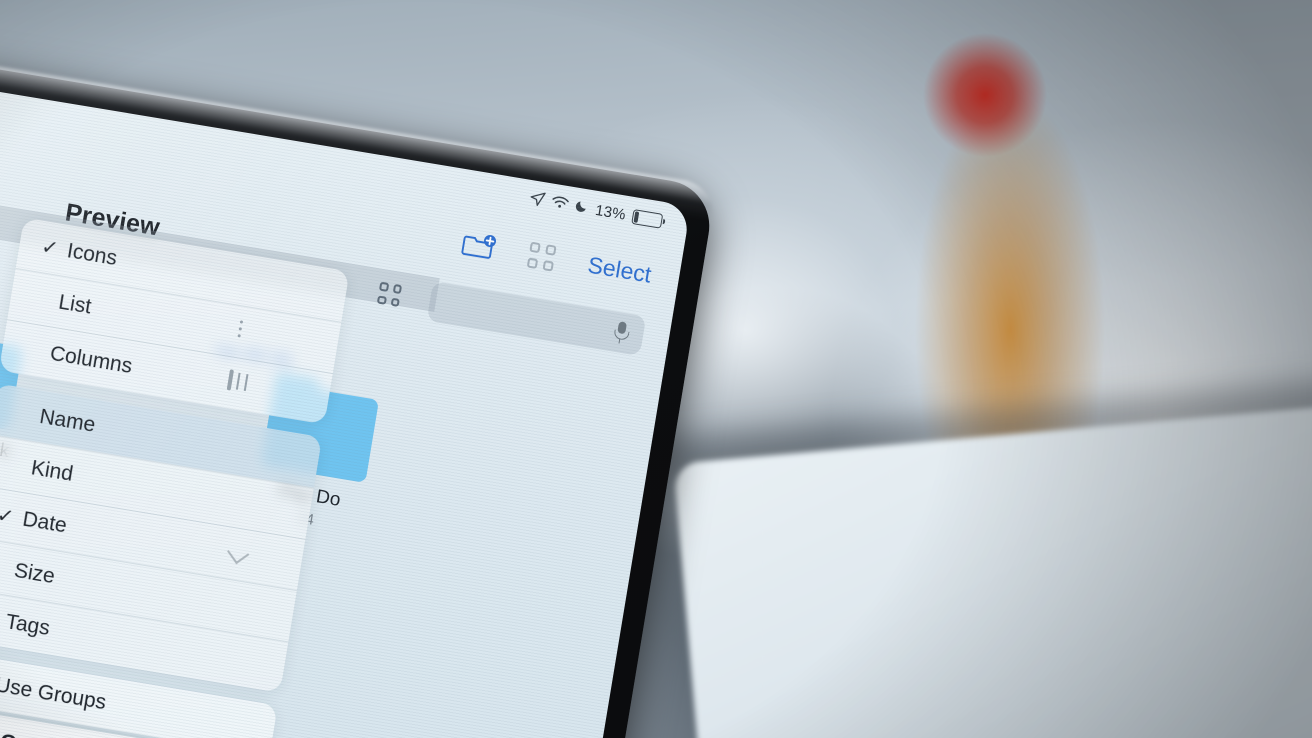  What do you see at coordinates (161, 538) in the screenshot?
I see `sort-by-group: Name Kind ✓ Date Size Tags` at bounding box center [161, 538].